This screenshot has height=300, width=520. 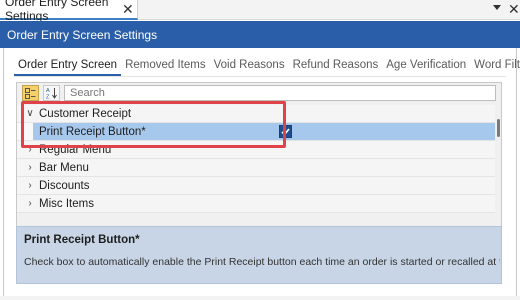 What do you see at coordinates (260, 11) in the screenshot?
I see `document-tab-strip: Order Entry Screen Settings ✕ ✕` at bounding box center [260, 11].